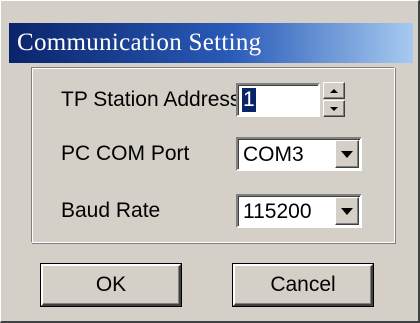 The width and height of the screenshot is (420, 323). I want to click on baud-rate-dropdown-button, so click(347, 211).